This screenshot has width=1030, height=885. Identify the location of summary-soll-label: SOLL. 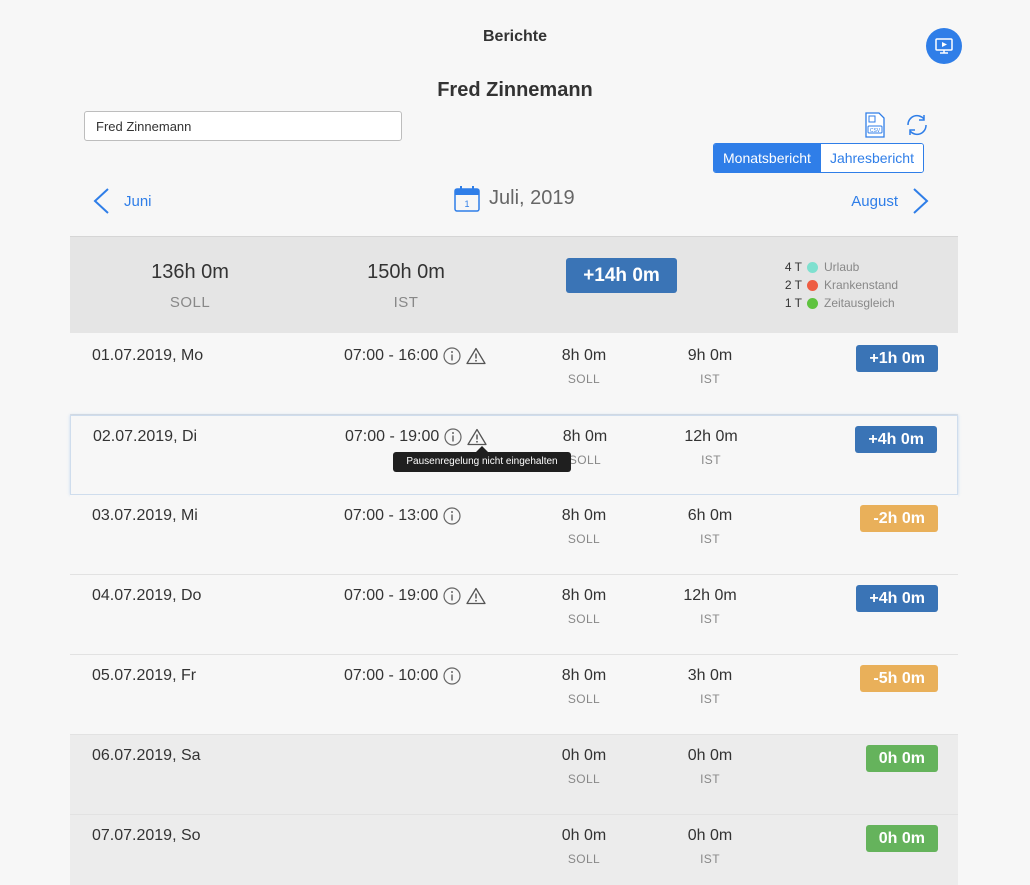
(190, 302).